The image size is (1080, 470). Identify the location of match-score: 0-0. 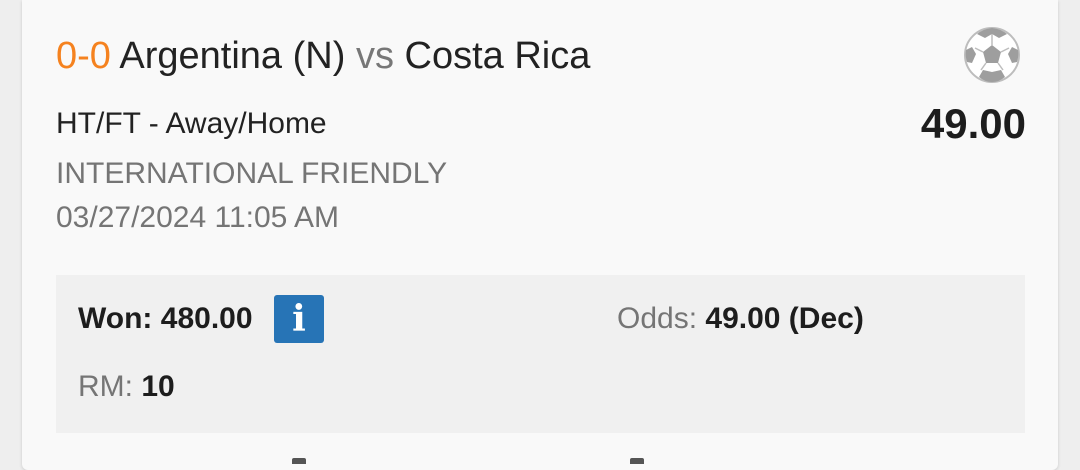
(83, 56).